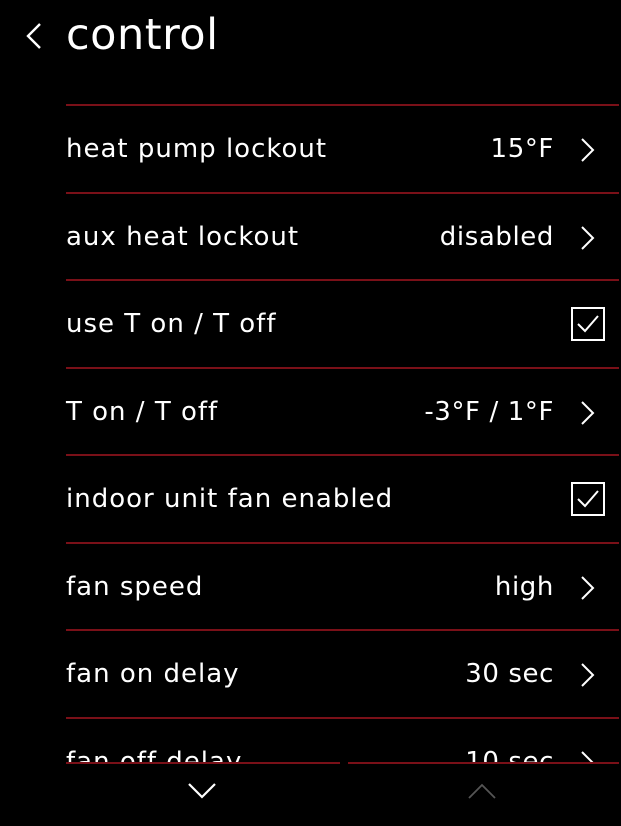  Describe the element at coordinates (342, 739) in the screenshot. I see `setting-row-fan-off-delay: fan off delay 10 sec` at that location.